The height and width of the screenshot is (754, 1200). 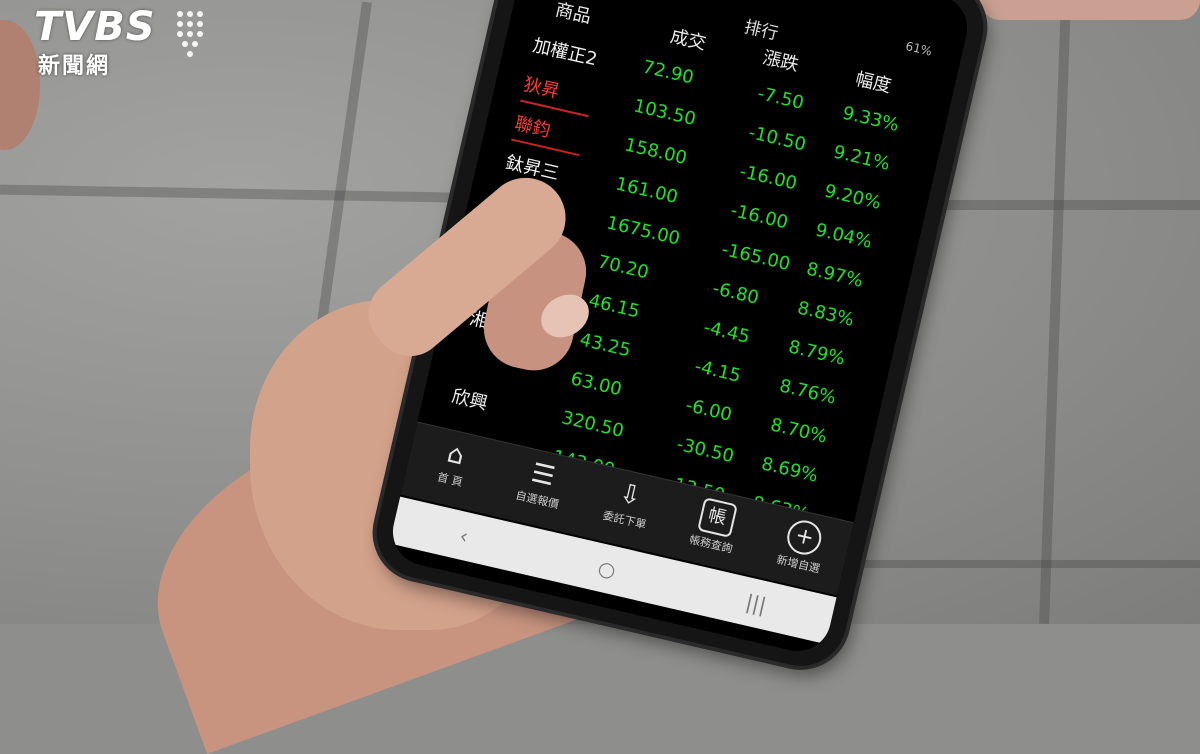 What do you see at coordinates (596, 384) in the screenshot?
I see `stock-price: 63.00` at bounding box center [596, 384].